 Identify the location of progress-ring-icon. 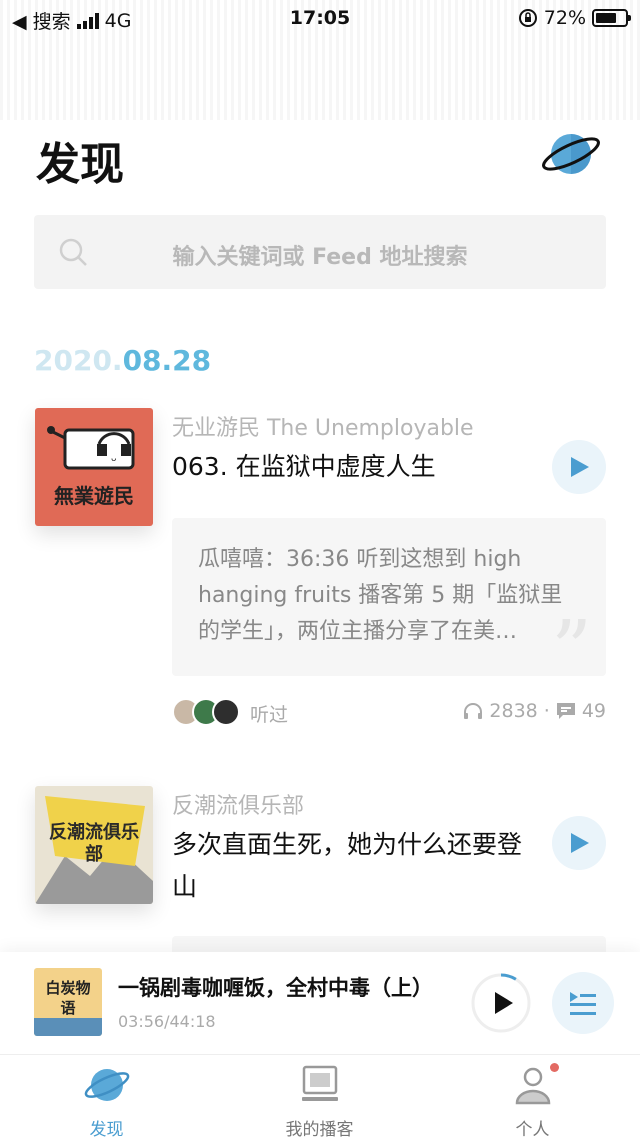
(501, 1003).